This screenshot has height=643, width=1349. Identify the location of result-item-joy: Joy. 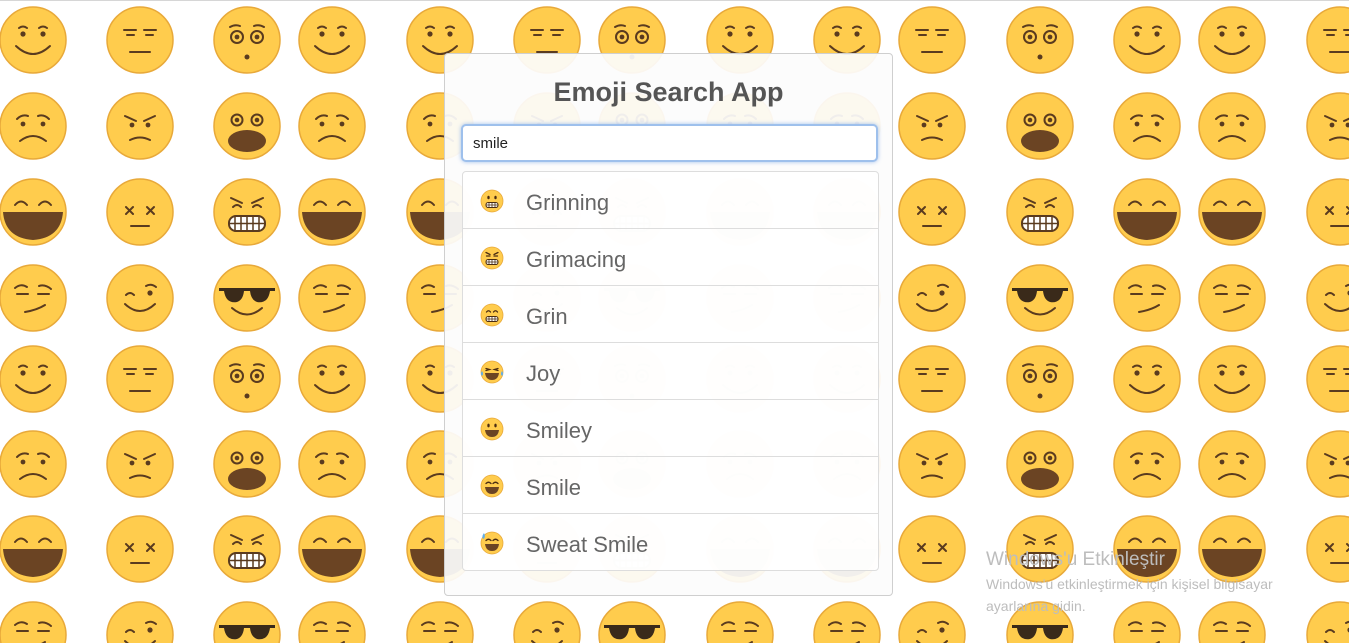
(670, 370).